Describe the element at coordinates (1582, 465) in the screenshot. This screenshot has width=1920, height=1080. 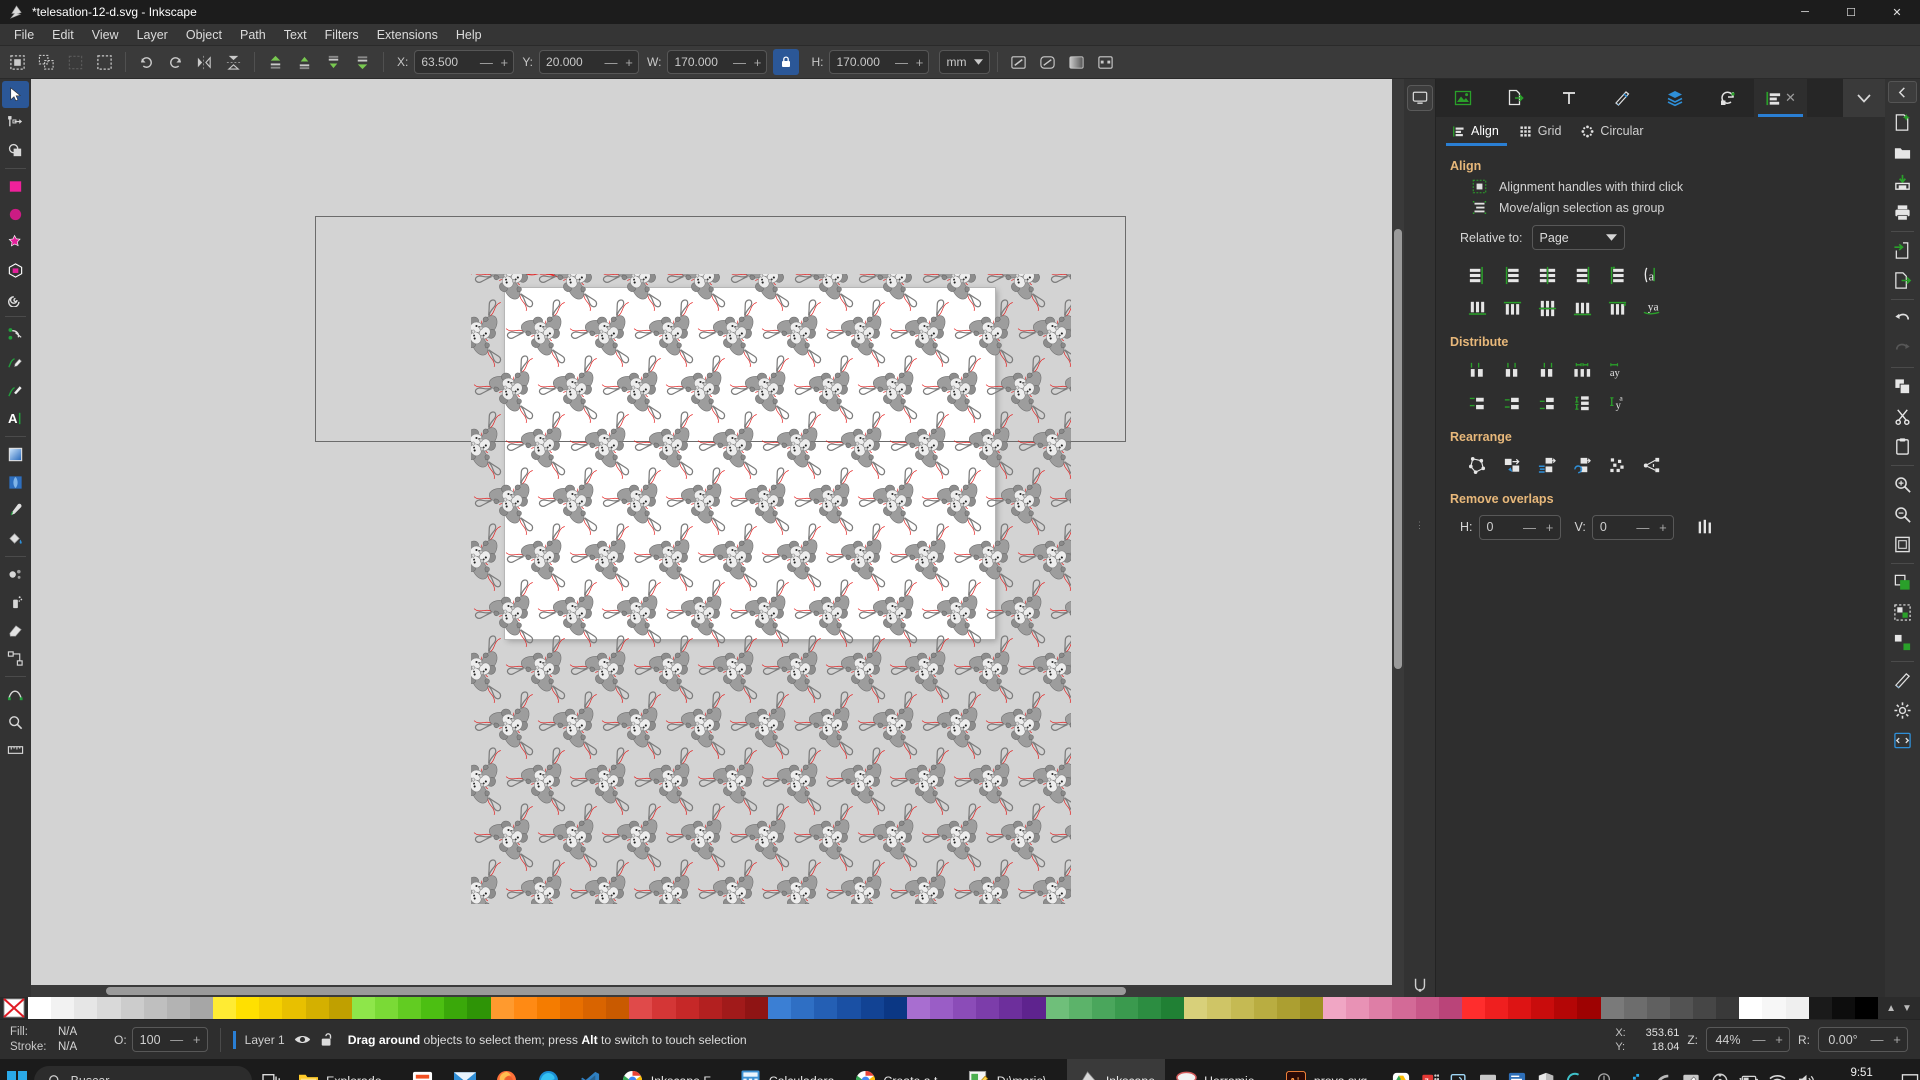
I see `exchange-positions-clockwise-icon` at that location.